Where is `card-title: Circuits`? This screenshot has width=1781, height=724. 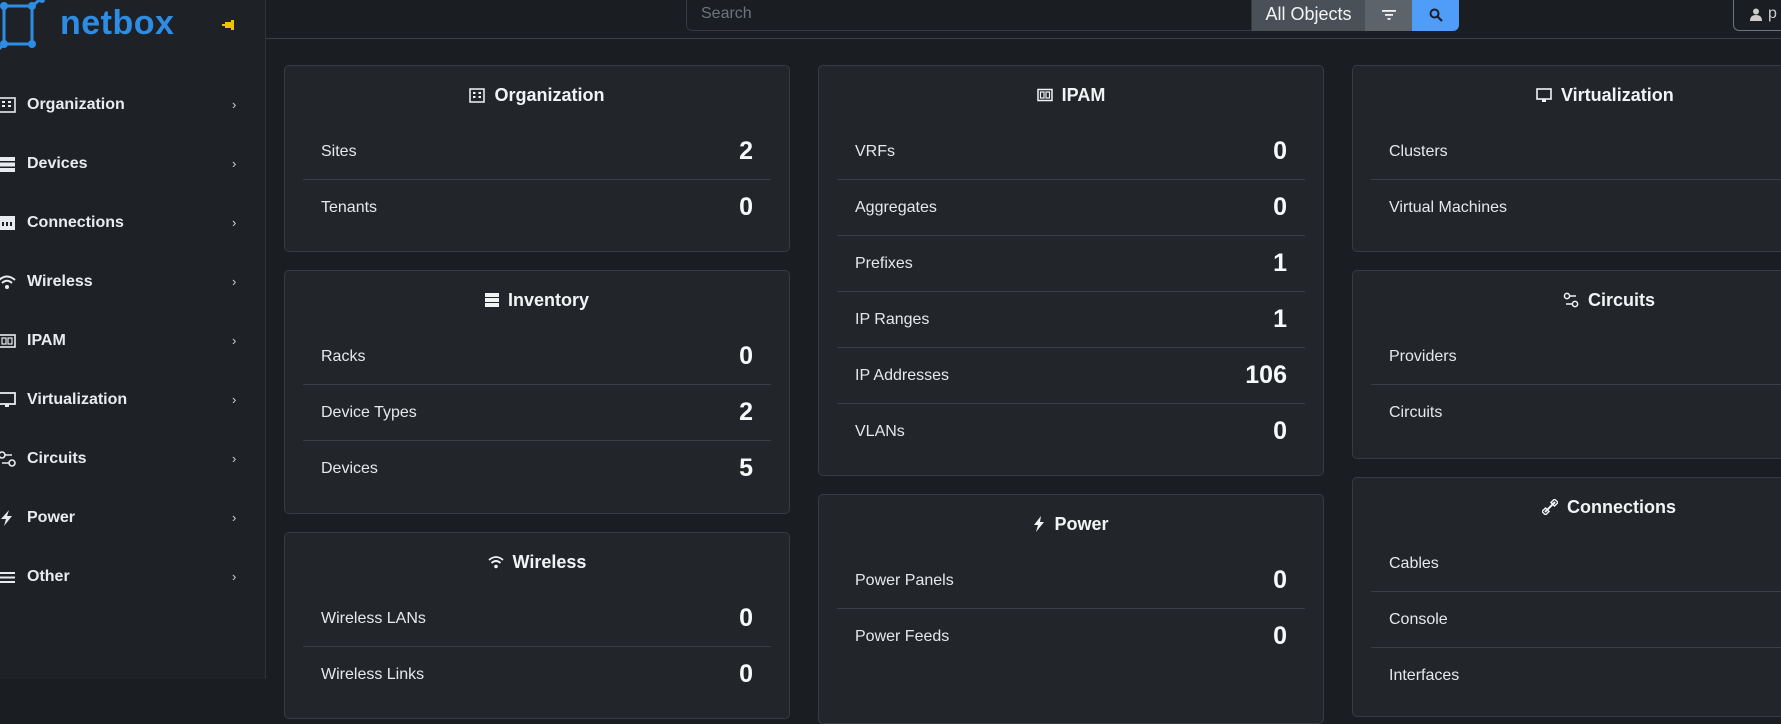
card-title: Circuits is located at coordinates (1567, 300).